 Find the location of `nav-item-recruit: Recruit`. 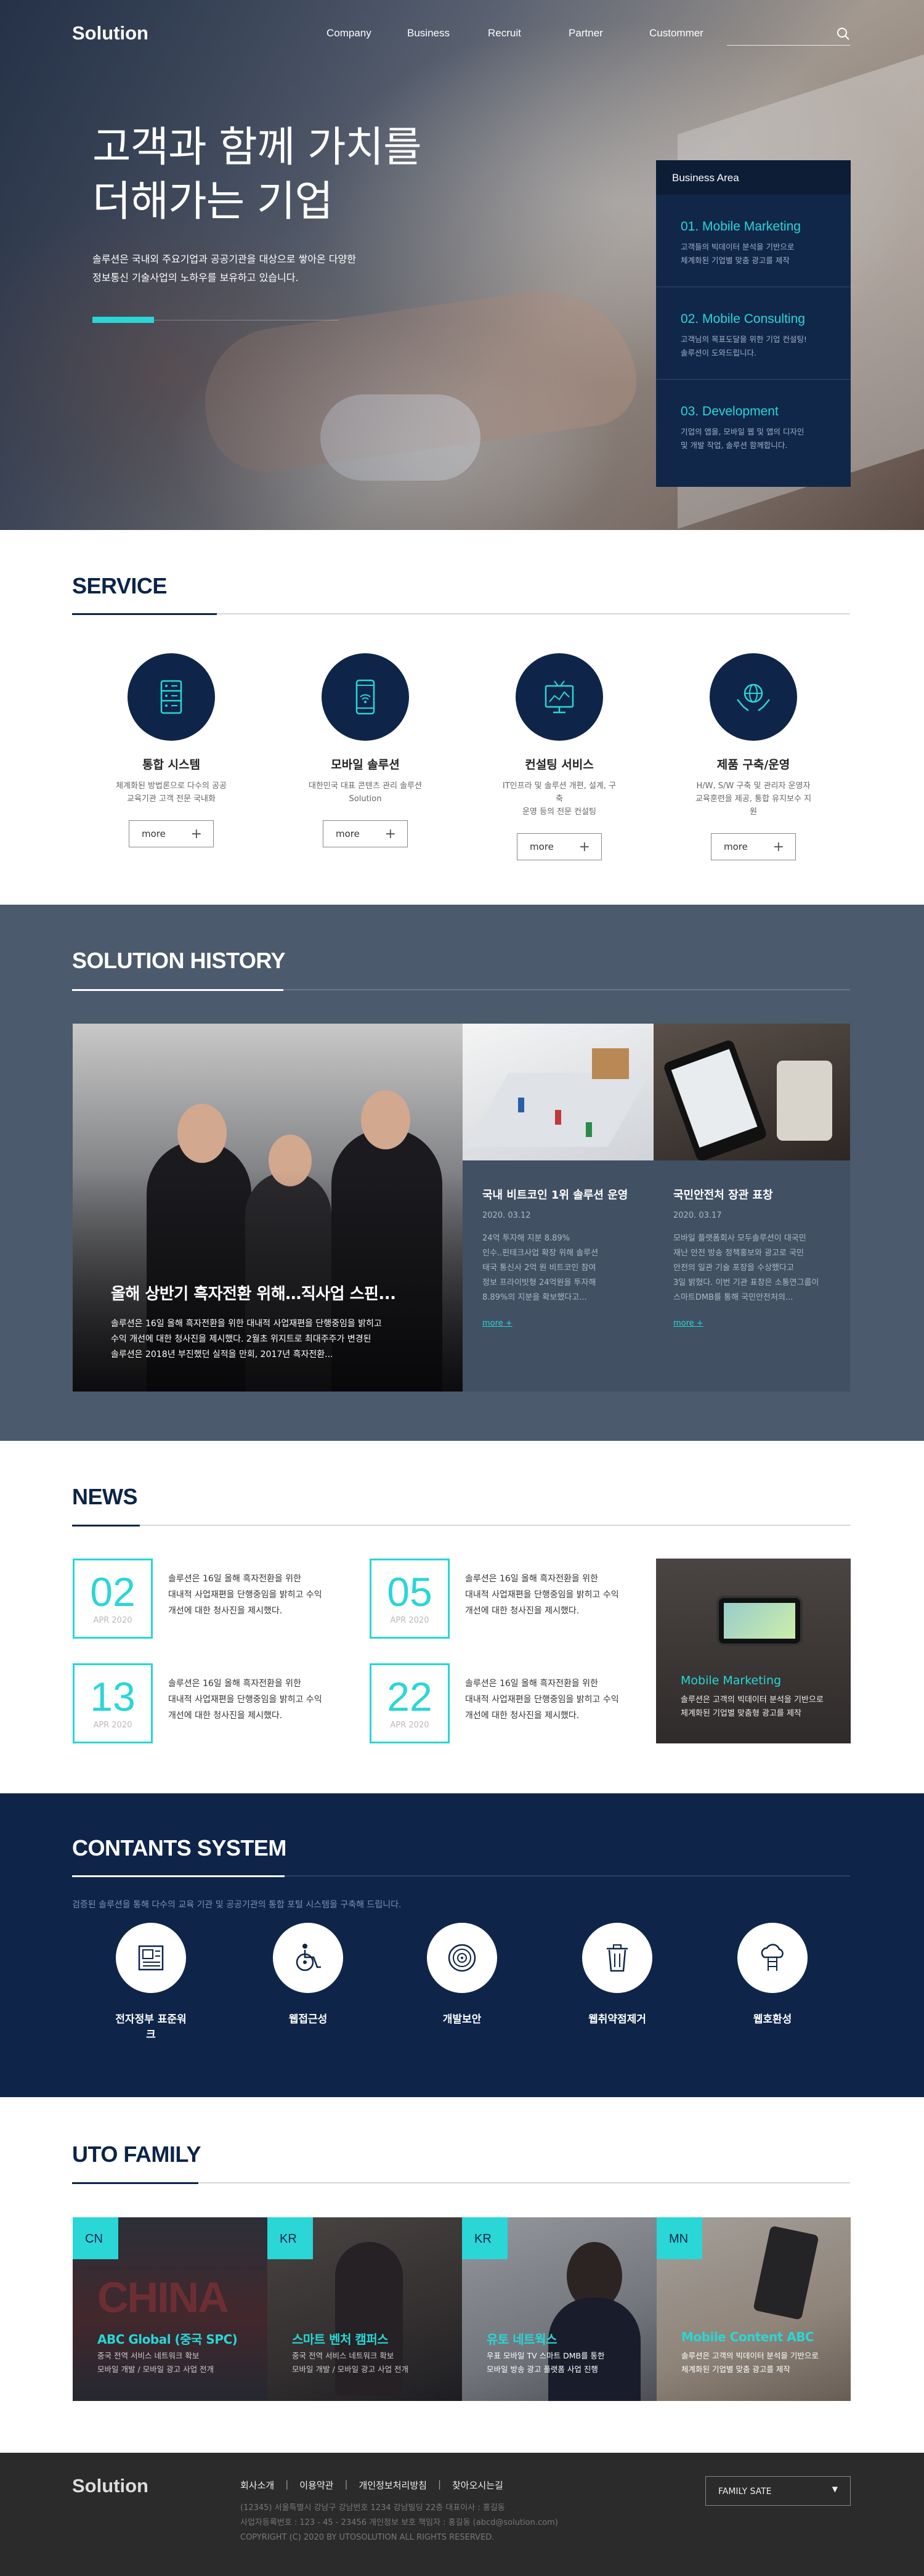

nav-item-recruit: Recruit is located at coordinates (528, 33).